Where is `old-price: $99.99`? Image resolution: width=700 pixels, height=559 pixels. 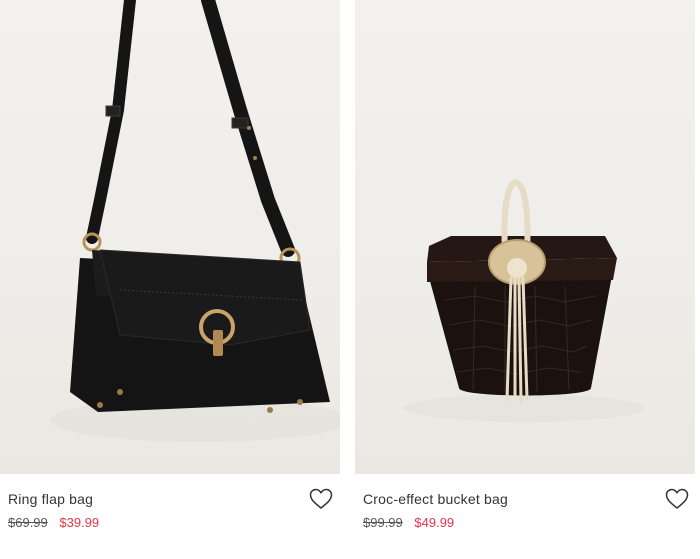 old-price: $99.99 is located at coordinates (383, 522).